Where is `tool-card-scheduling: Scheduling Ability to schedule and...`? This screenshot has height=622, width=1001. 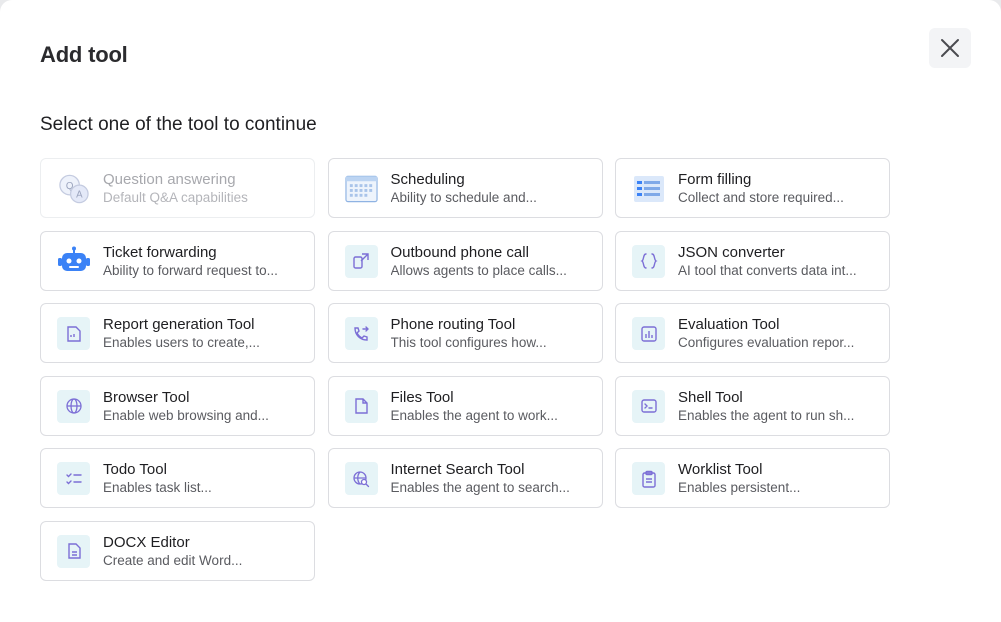 tool-card-scheduling: Scheduling Ability to schedule and... is located at coordinates (465, 188).